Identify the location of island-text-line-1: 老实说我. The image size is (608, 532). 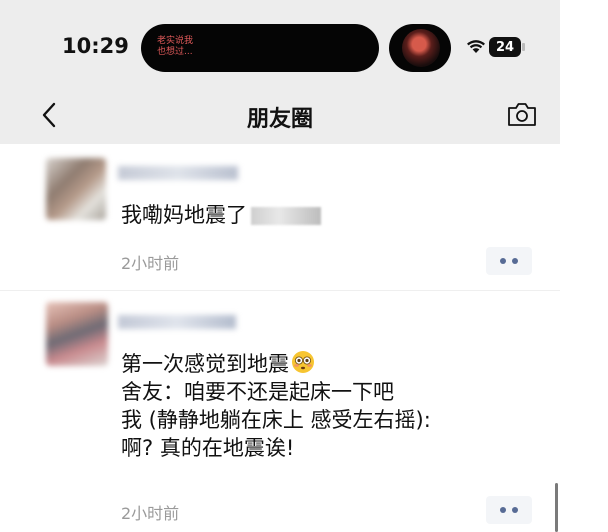
(175, 41).